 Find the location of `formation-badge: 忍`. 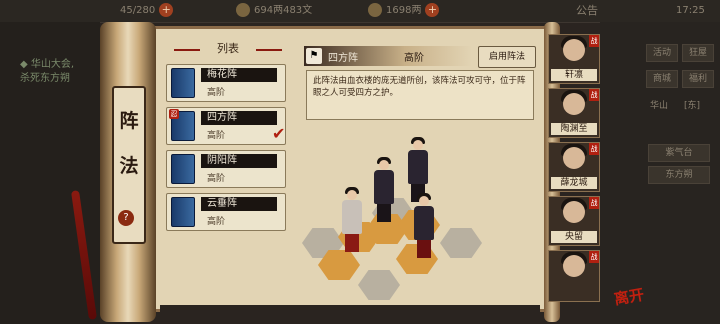

formation-badge: 忍 is located at coordinates (174, 114).